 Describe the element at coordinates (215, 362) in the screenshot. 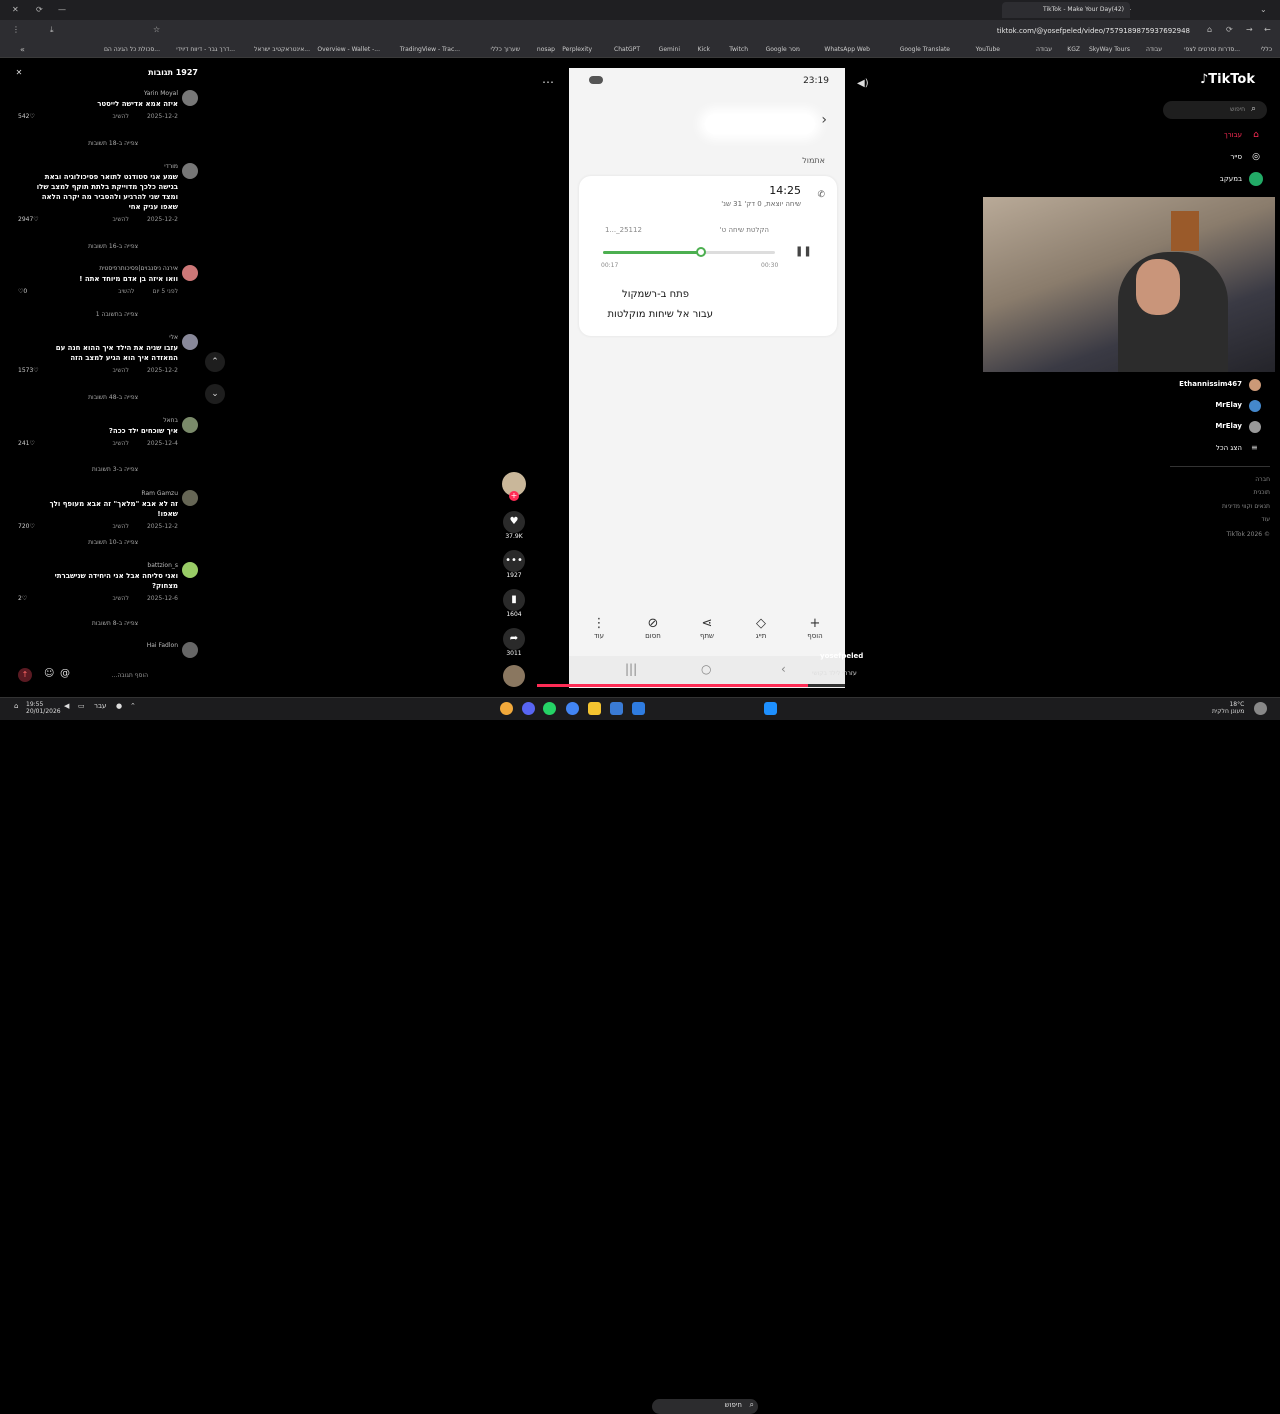

I see `previous-video-button: ⌃` at that location.